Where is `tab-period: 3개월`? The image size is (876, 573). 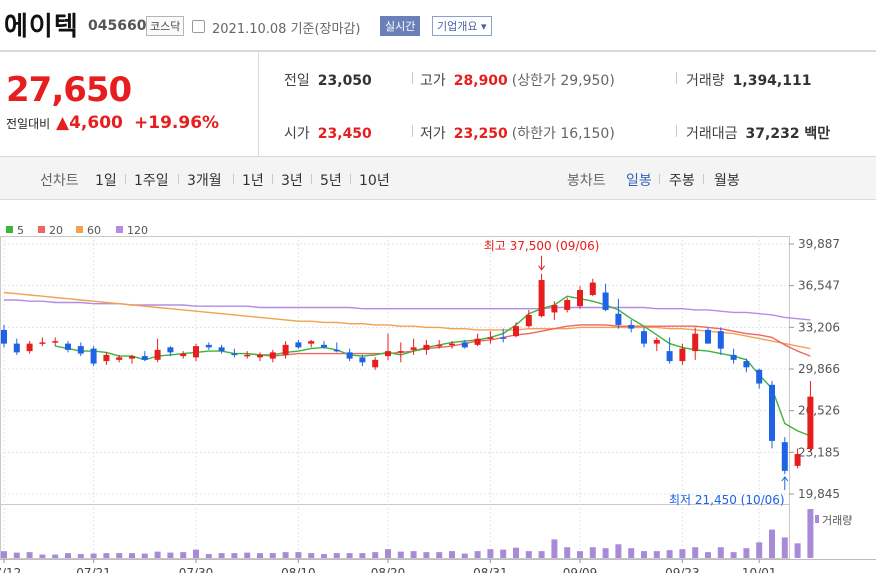 tab-period: 3개월 is located at coordinates (204, 180).